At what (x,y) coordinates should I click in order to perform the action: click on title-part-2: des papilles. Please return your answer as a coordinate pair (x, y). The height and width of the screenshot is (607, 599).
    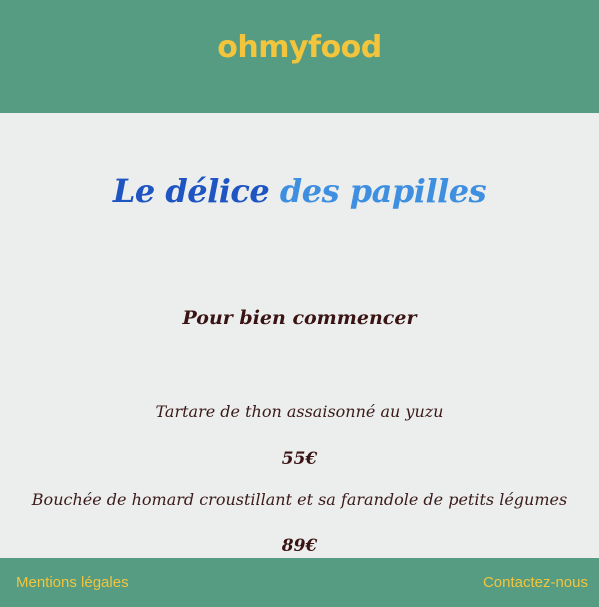
    Looking at the image, I should click on (383, 191).